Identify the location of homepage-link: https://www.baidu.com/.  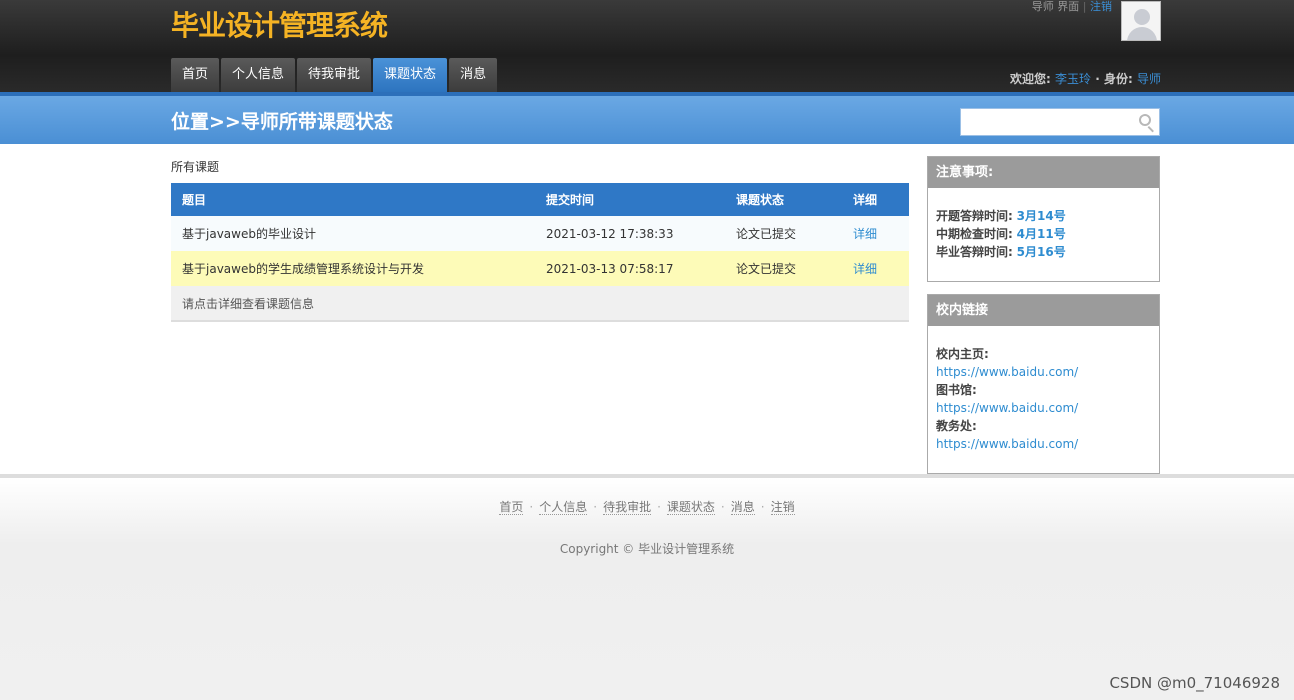
(1007, 372).